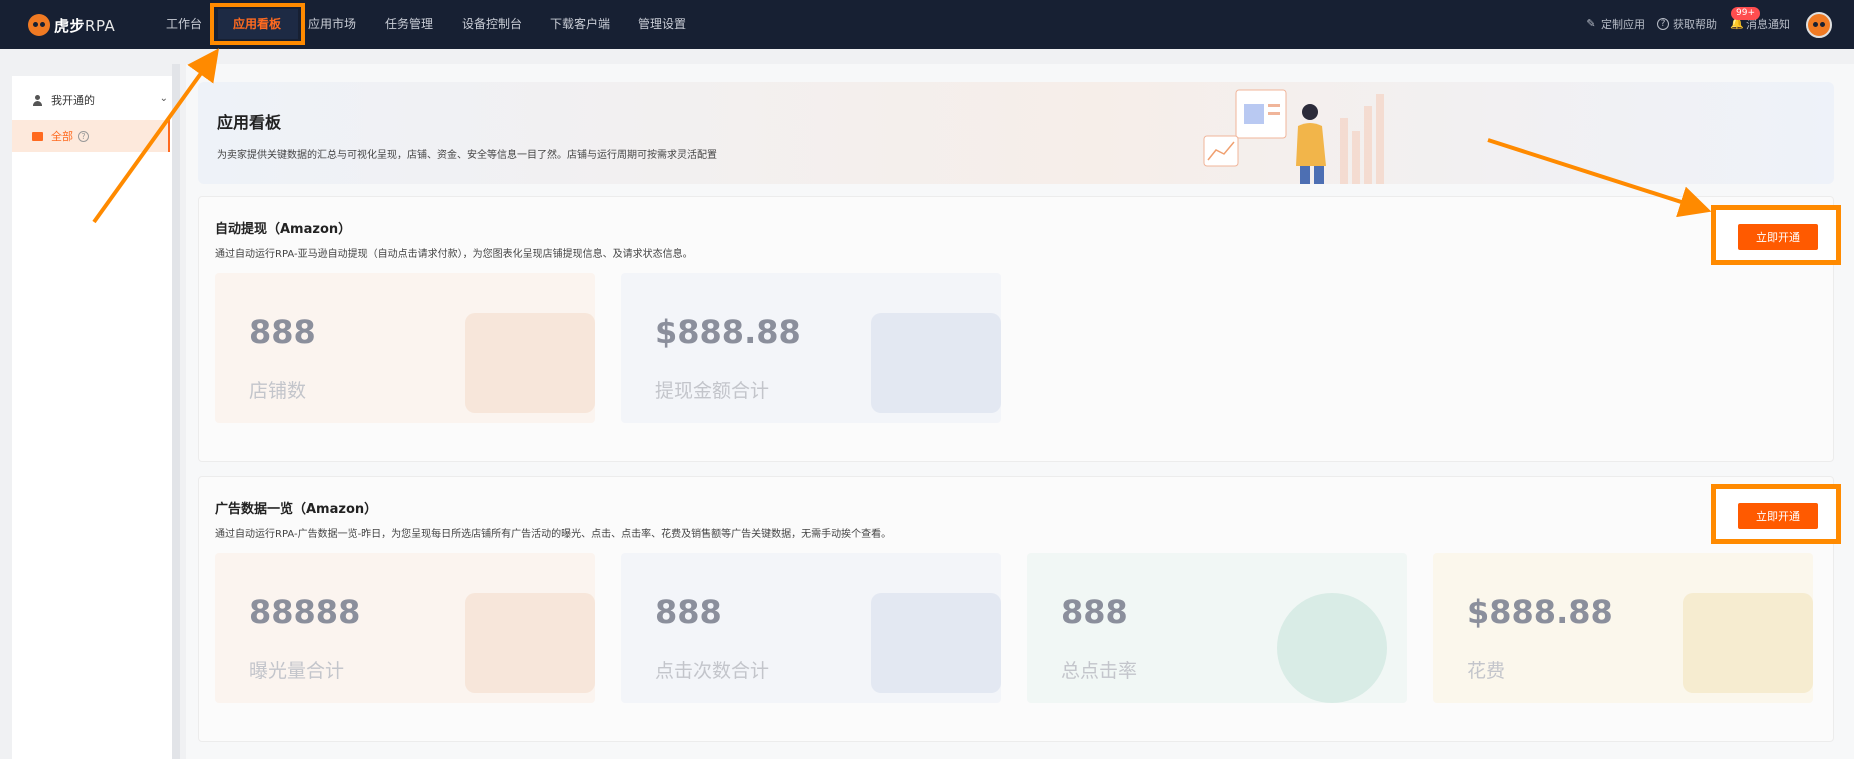 This screenshot has height=759, width=1854. I want to click on user-icon, so click(37, 100).